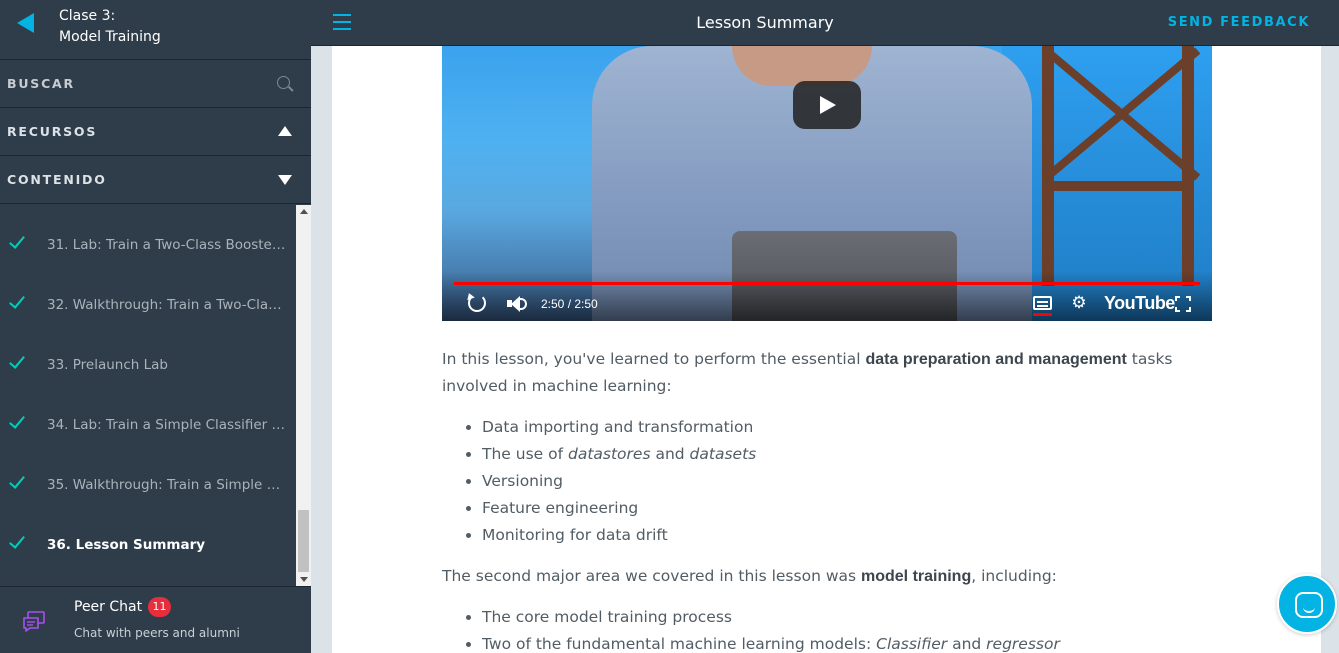 The image size is (1339, 653). I want to click on peer-chat: Peer Chat 11 Chat with peers and alumni, so click(155, 619).